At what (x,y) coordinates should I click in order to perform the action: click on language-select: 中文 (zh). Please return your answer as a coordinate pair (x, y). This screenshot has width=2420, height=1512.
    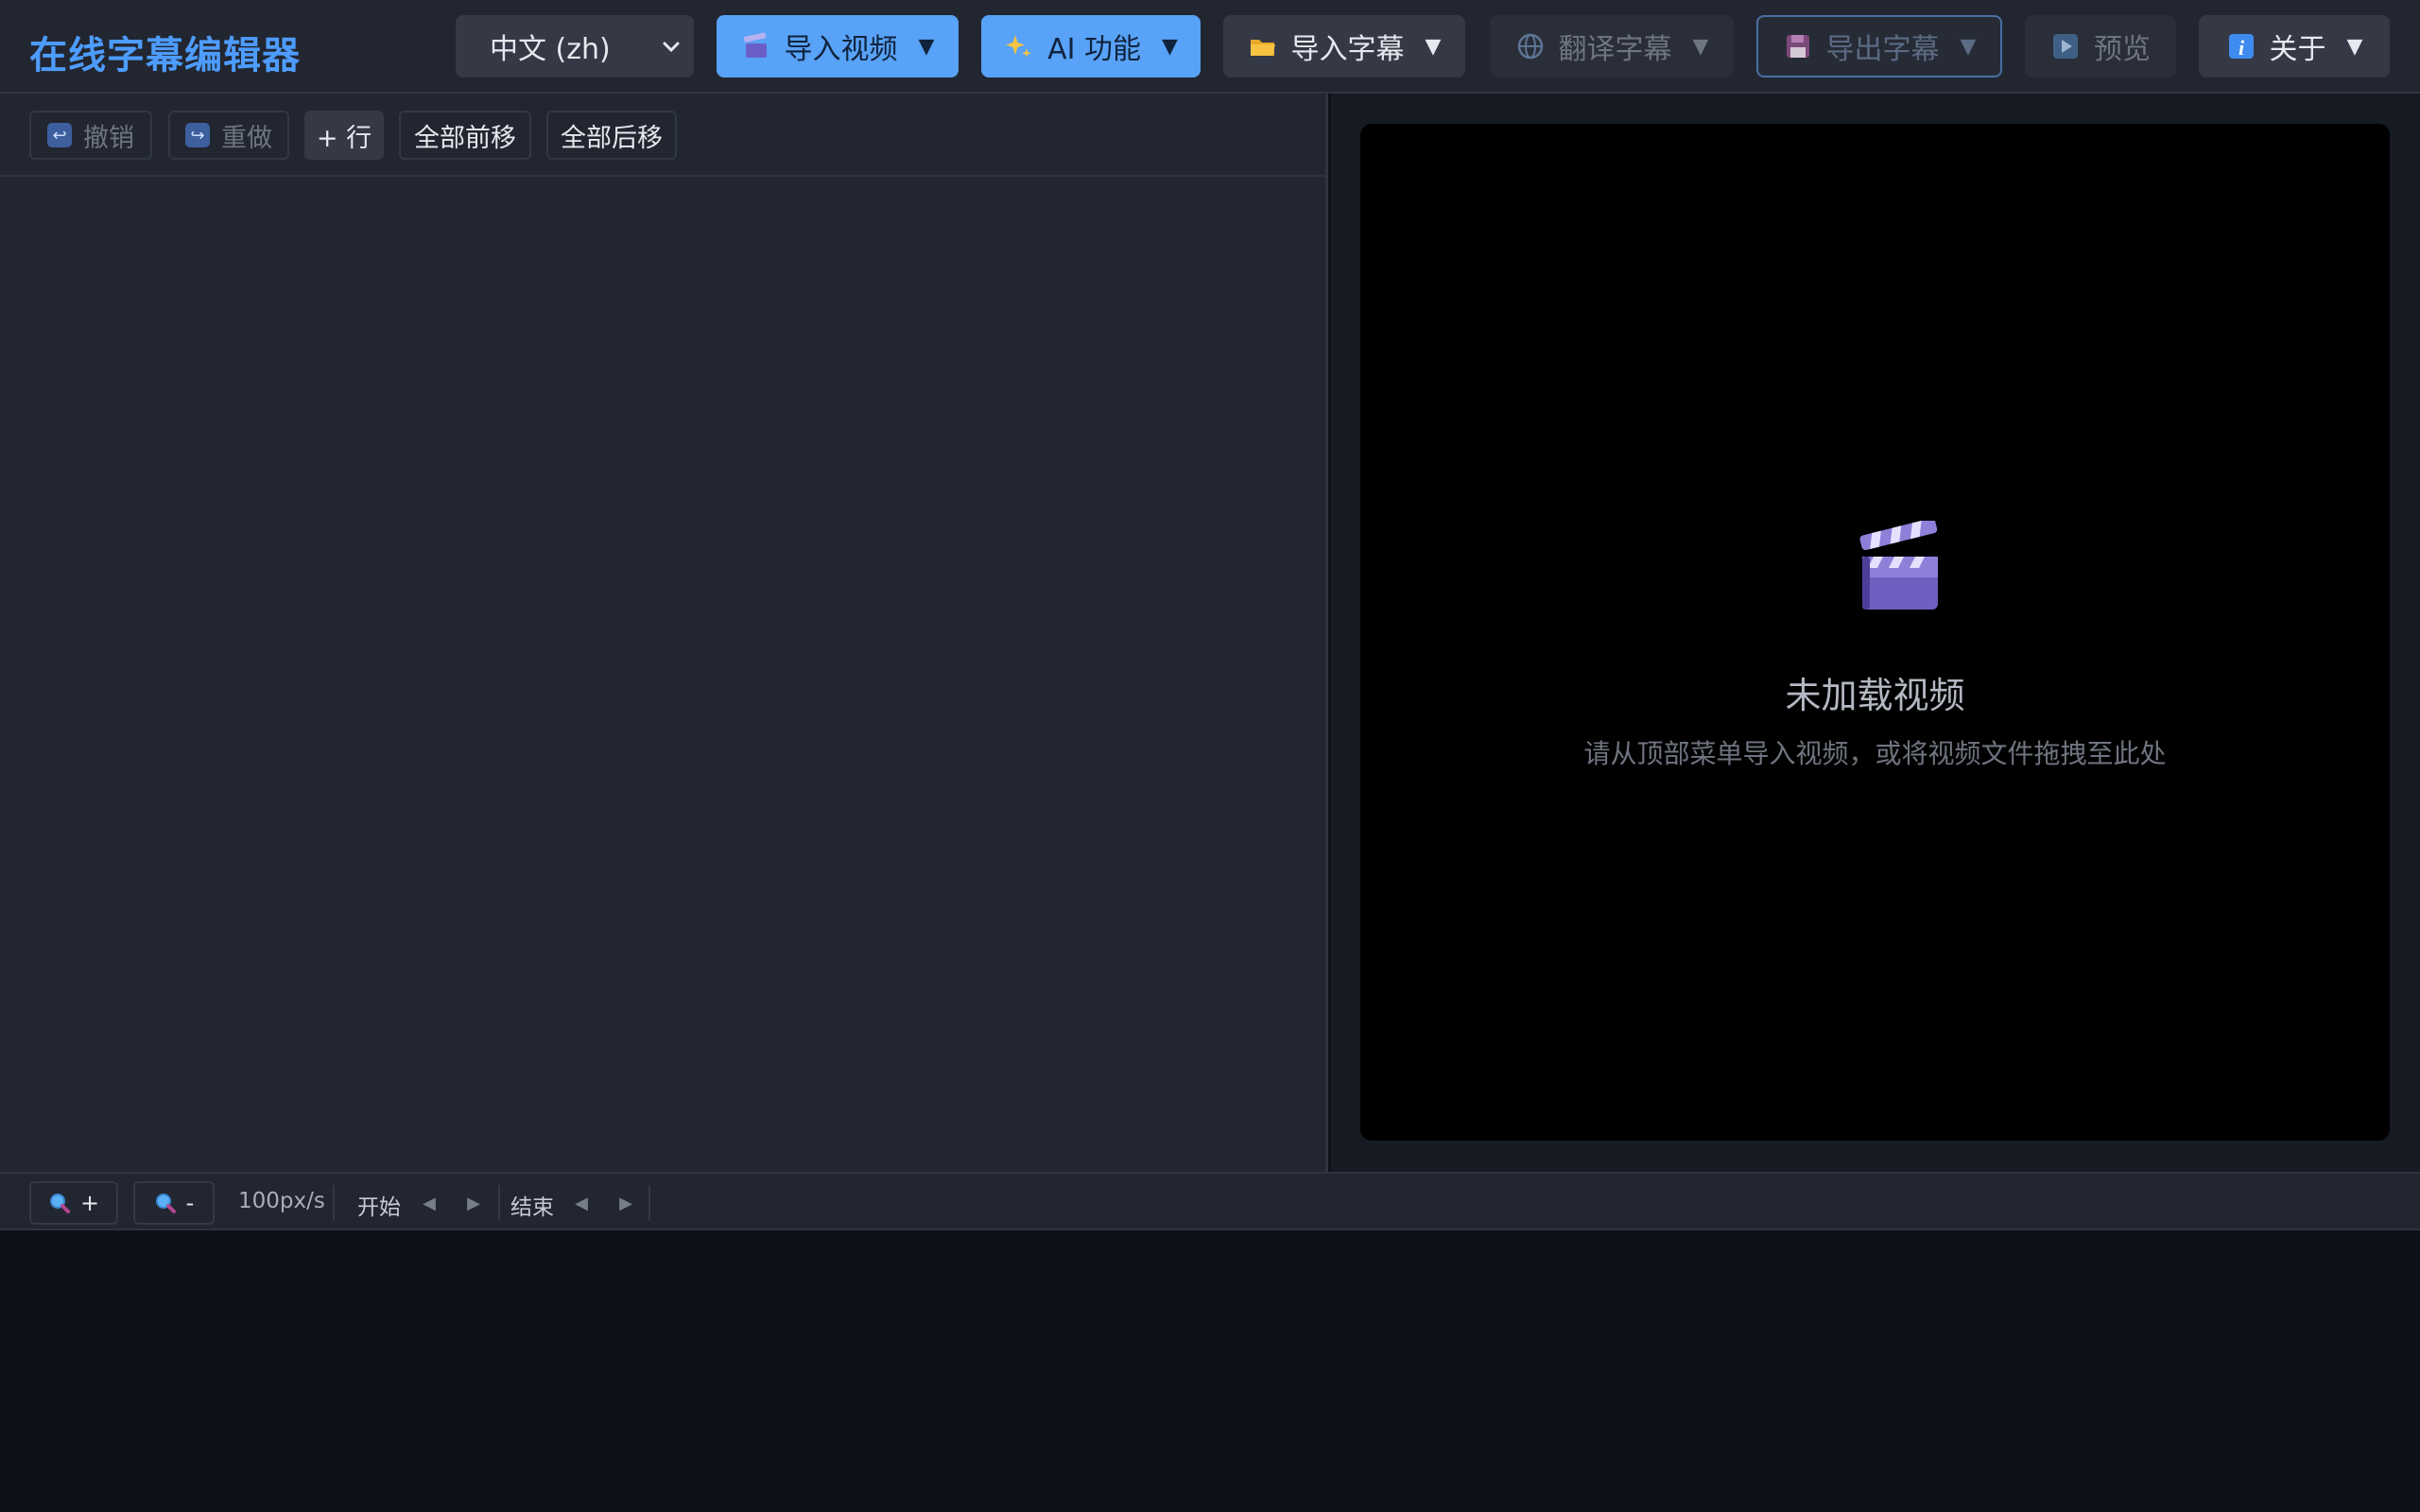
    Looking at the image, I should click on (575, 46).